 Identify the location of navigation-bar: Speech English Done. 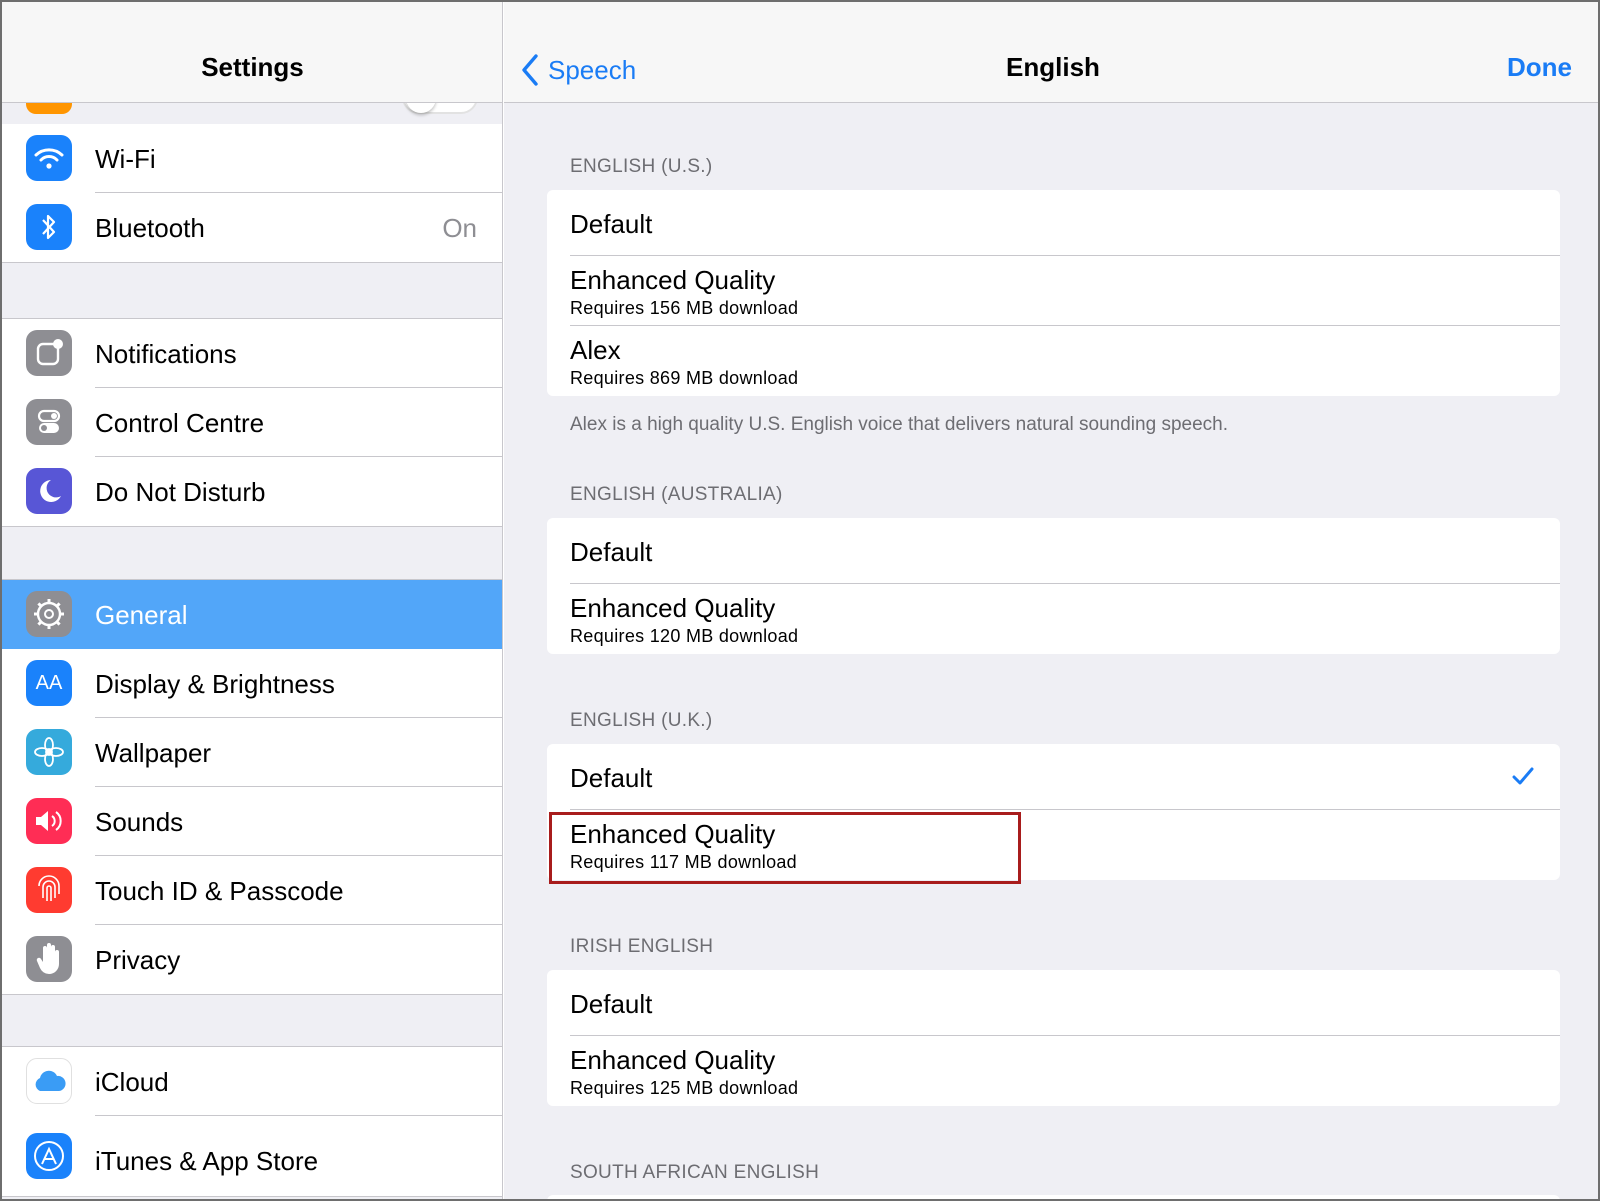
(1051, 52).